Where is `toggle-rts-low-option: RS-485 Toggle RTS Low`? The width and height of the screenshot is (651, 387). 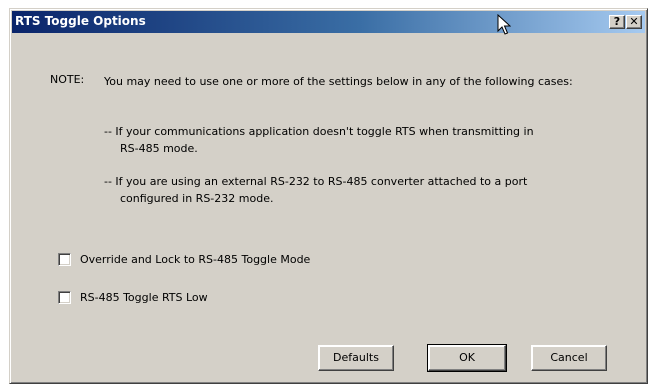 toggle-rts-low-option: RS-485 Toggle RTS Low is located at coordinates (133, 297).